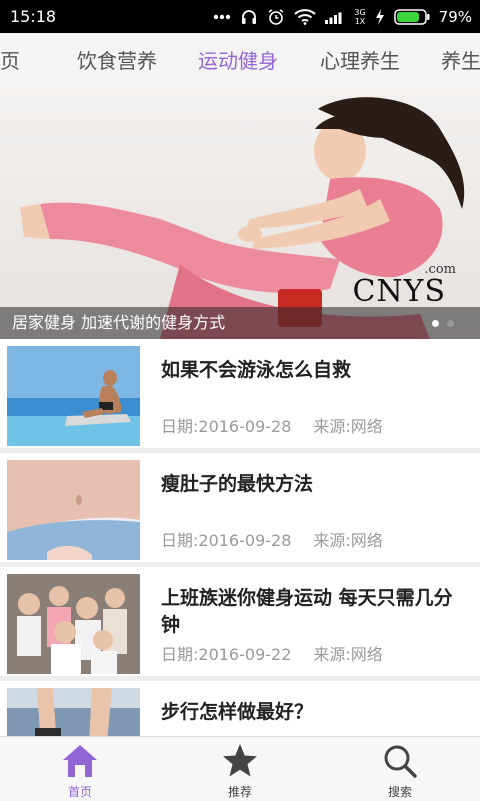  Describe the element at coordinates (239, 792) in the screenshot. I see `nav-recommend-label: 推荐` at that location.